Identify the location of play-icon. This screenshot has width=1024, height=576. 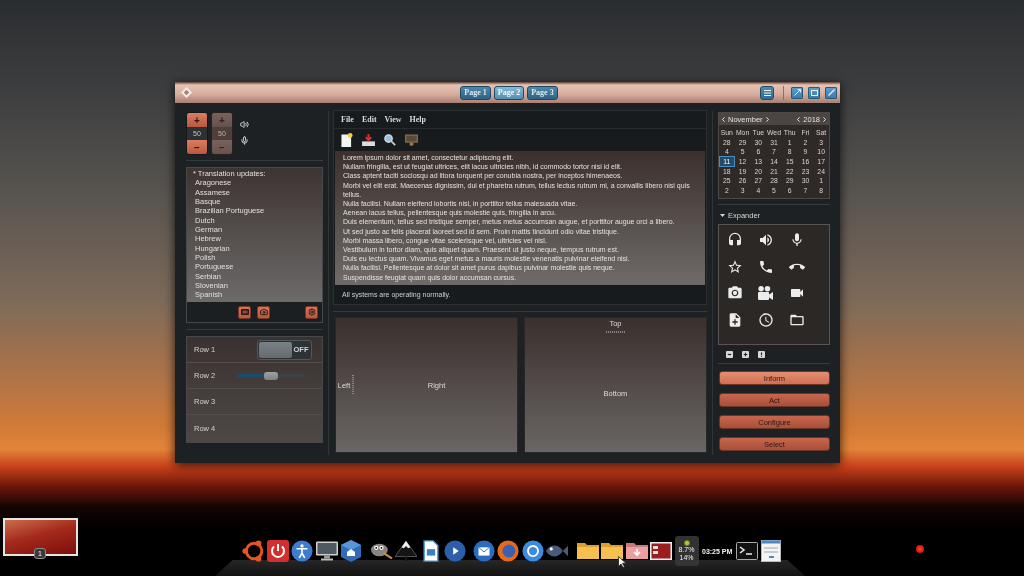
(455, 551).